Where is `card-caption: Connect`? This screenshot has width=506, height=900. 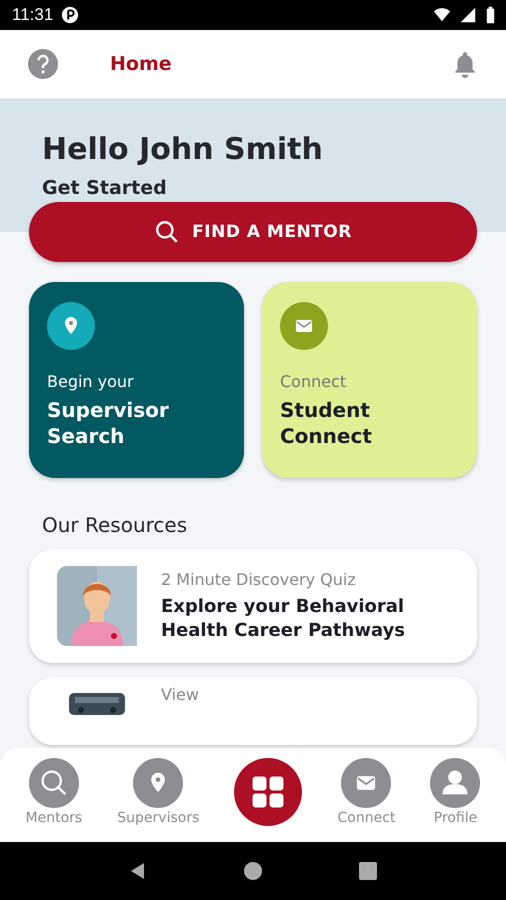
card-caption: Connect is located at coordinates (314, 381).